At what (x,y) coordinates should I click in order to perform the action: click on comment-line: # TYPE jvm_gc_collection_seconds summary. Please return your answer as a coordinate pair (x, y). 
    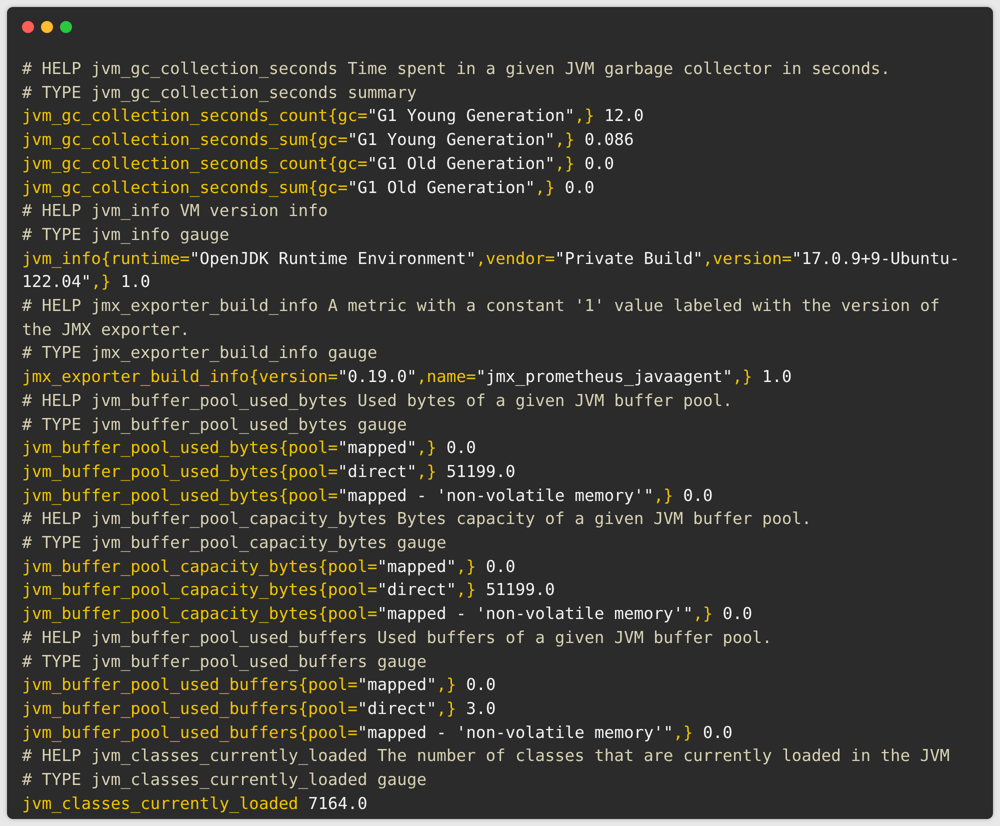
    Looking at the image, I should click on (219, 93).